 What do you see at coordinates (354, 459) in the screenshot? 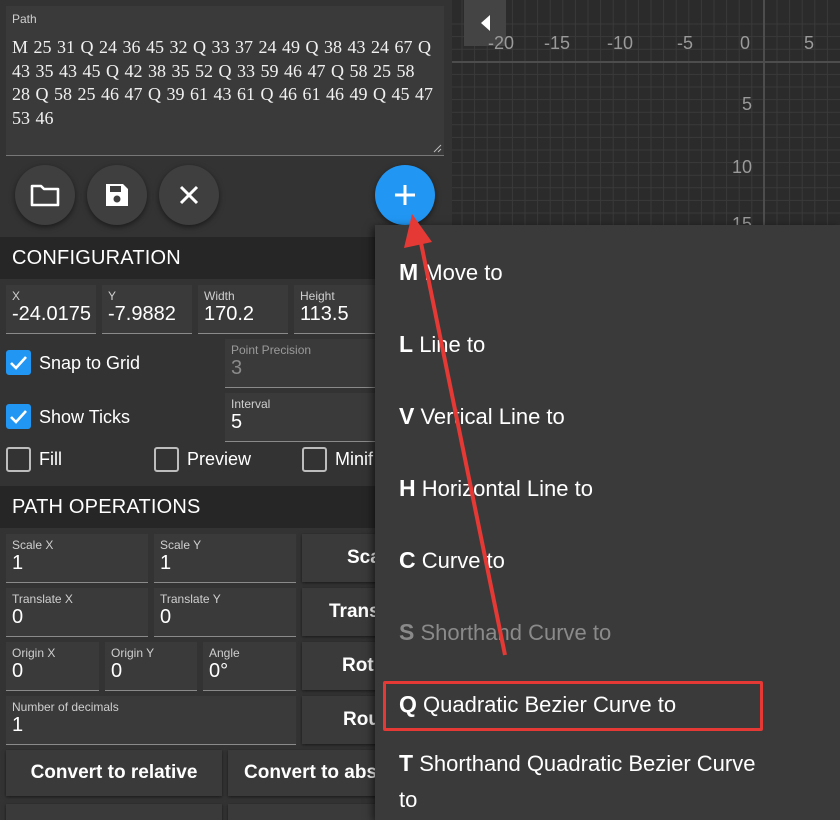
I see `minify-label: Minif` at bounding box center [354, 459].